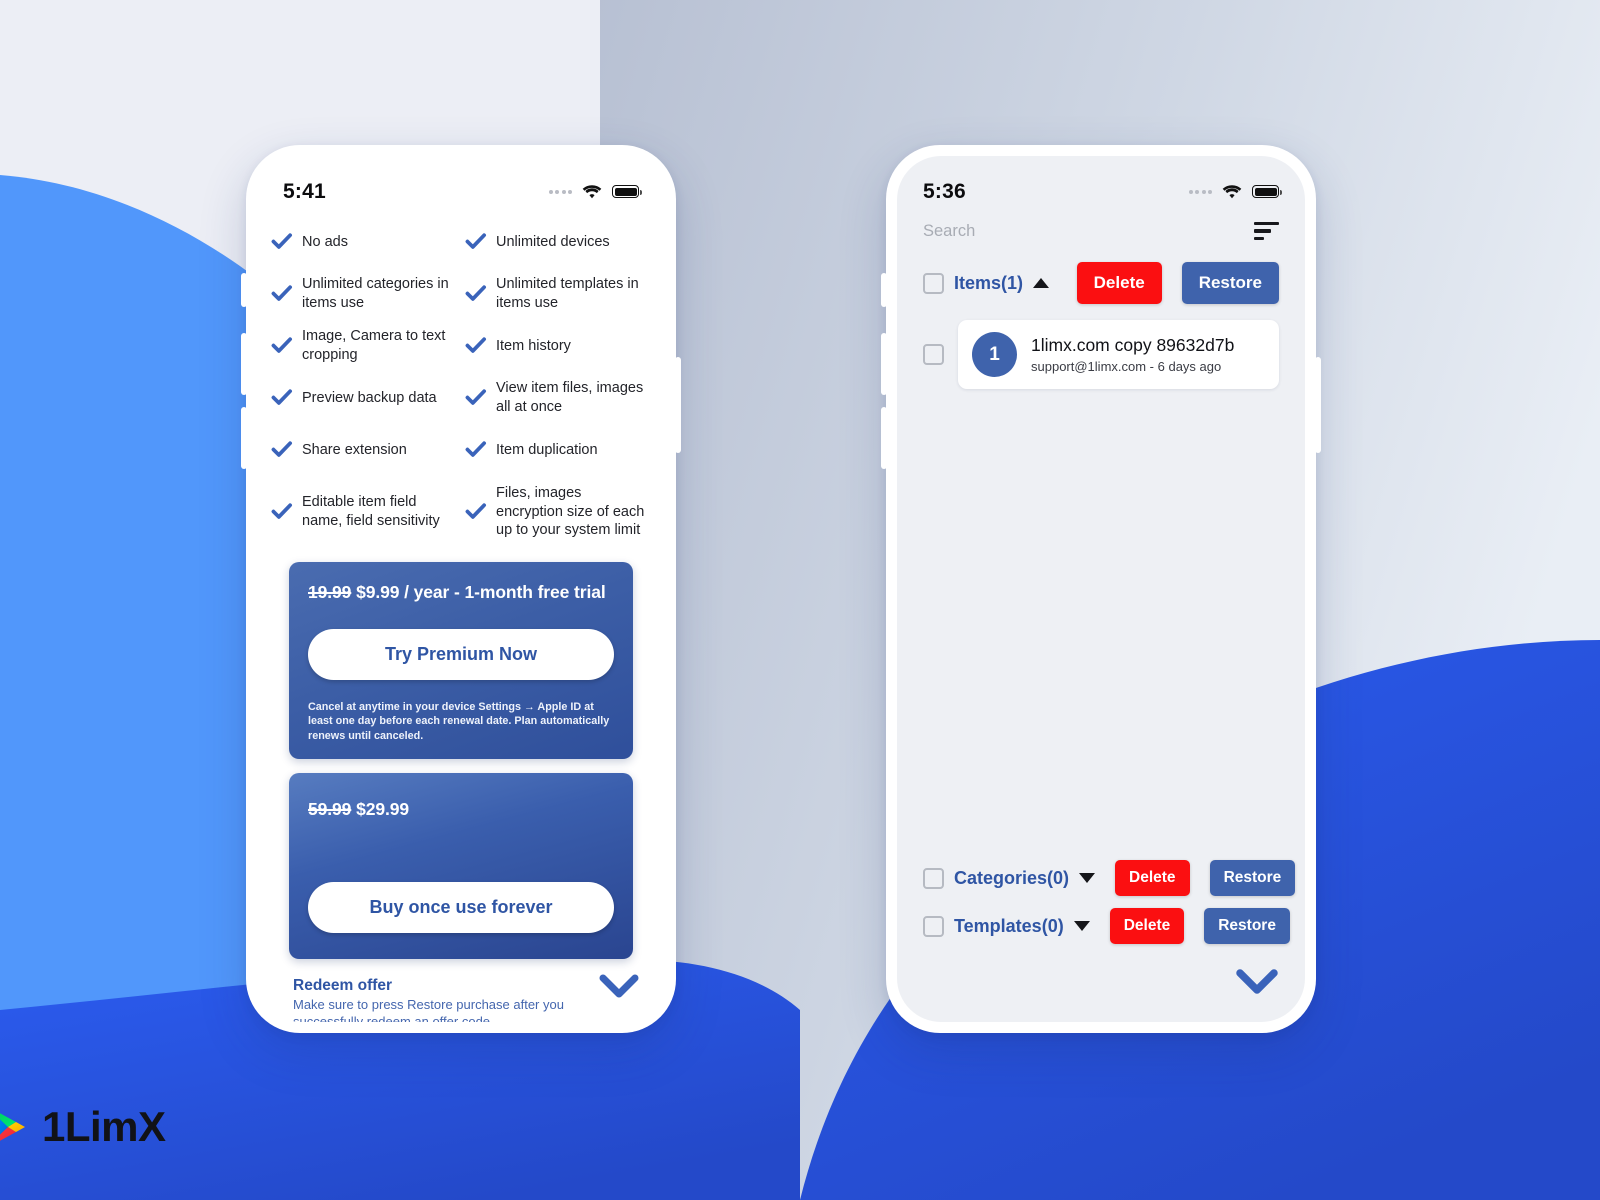 The height and width of the screenshot is (1200, 1600). What do you see at coordinates (461, 907) in the screenshot?
I see `buy-once-button: Buy once use forever` at bounding box center [461, 907].